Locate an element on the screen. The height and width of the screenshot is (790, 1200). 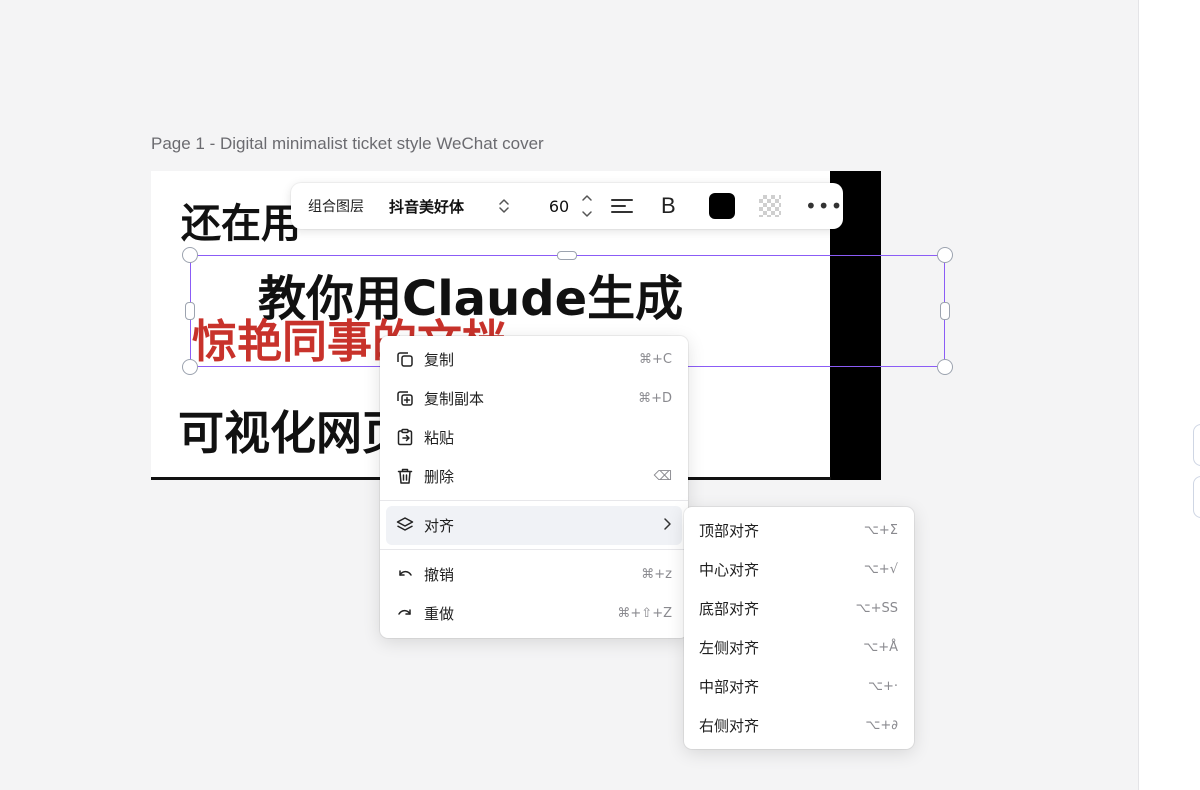
resize-handle-bottom-left is located at coordinates (190, 367).